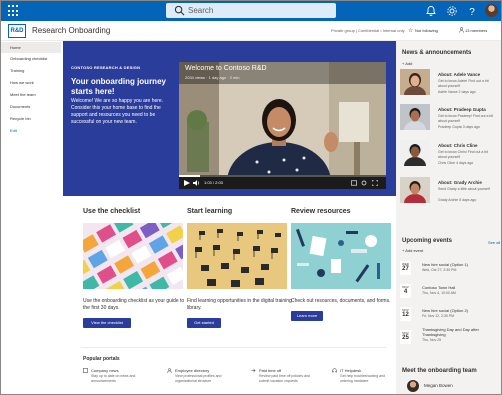 The height and width of the screenshot is (395, 502). What do you see at coordinates (439, 371) in the screenshot?
I see `team-heading: Meet the onboarding team` at bounding box center [439, 371].